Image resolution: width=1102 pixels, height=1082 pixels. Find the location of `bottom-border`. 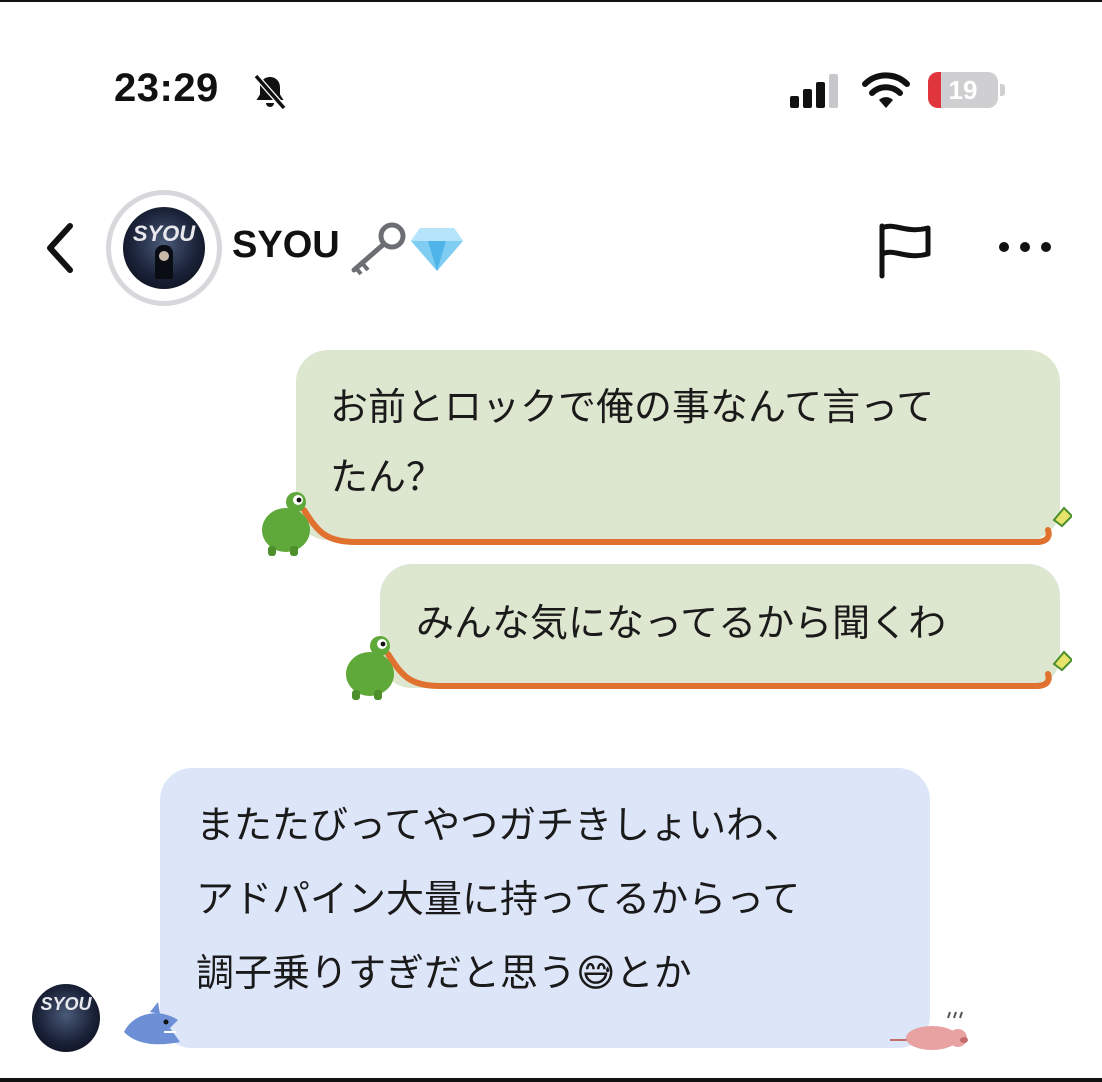

bottom-border is located at coordinates (551, 1080).